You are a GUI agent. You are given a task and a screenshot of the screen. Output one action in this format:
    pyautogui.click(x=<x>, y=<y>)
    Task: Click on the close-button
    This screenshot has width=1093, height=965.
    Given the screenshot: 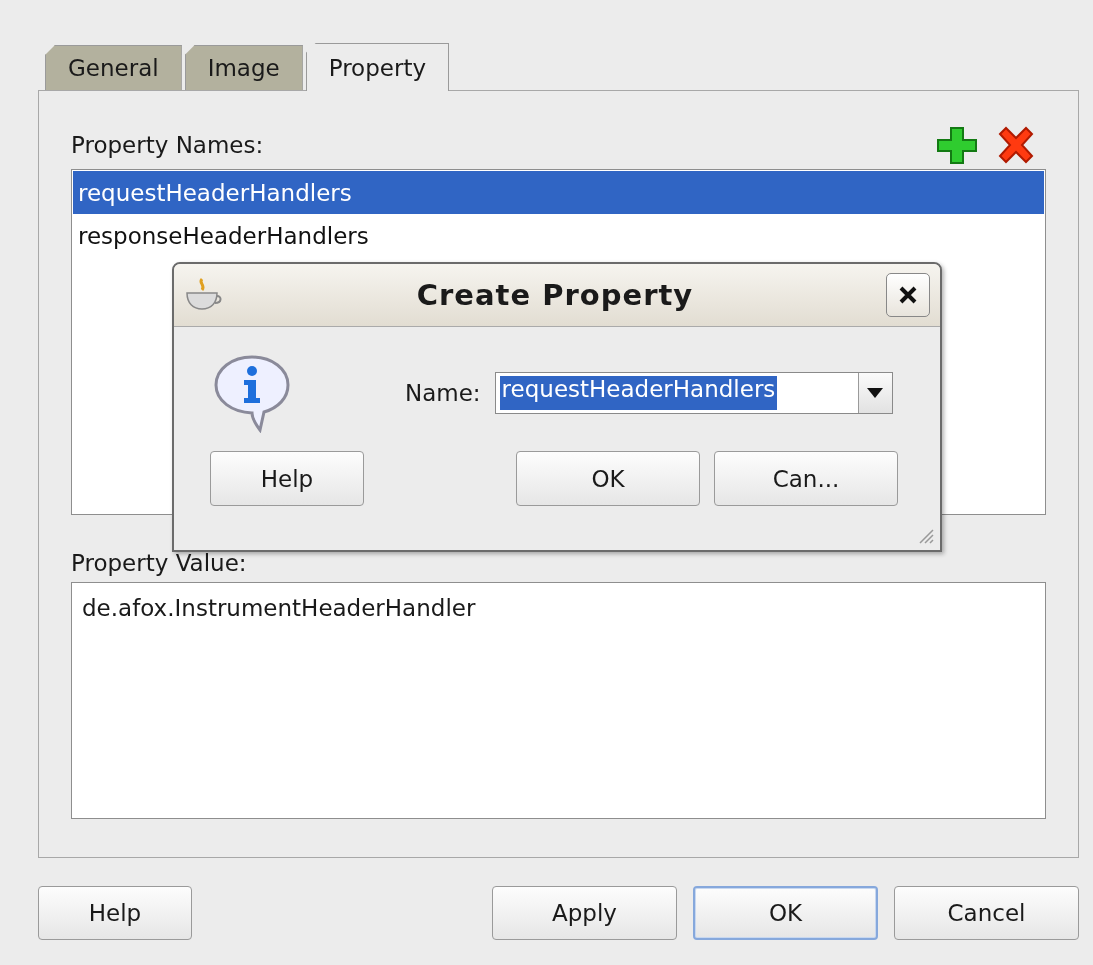 What is the action you would take?
    pyautogui.click(x=908, y=295)
    